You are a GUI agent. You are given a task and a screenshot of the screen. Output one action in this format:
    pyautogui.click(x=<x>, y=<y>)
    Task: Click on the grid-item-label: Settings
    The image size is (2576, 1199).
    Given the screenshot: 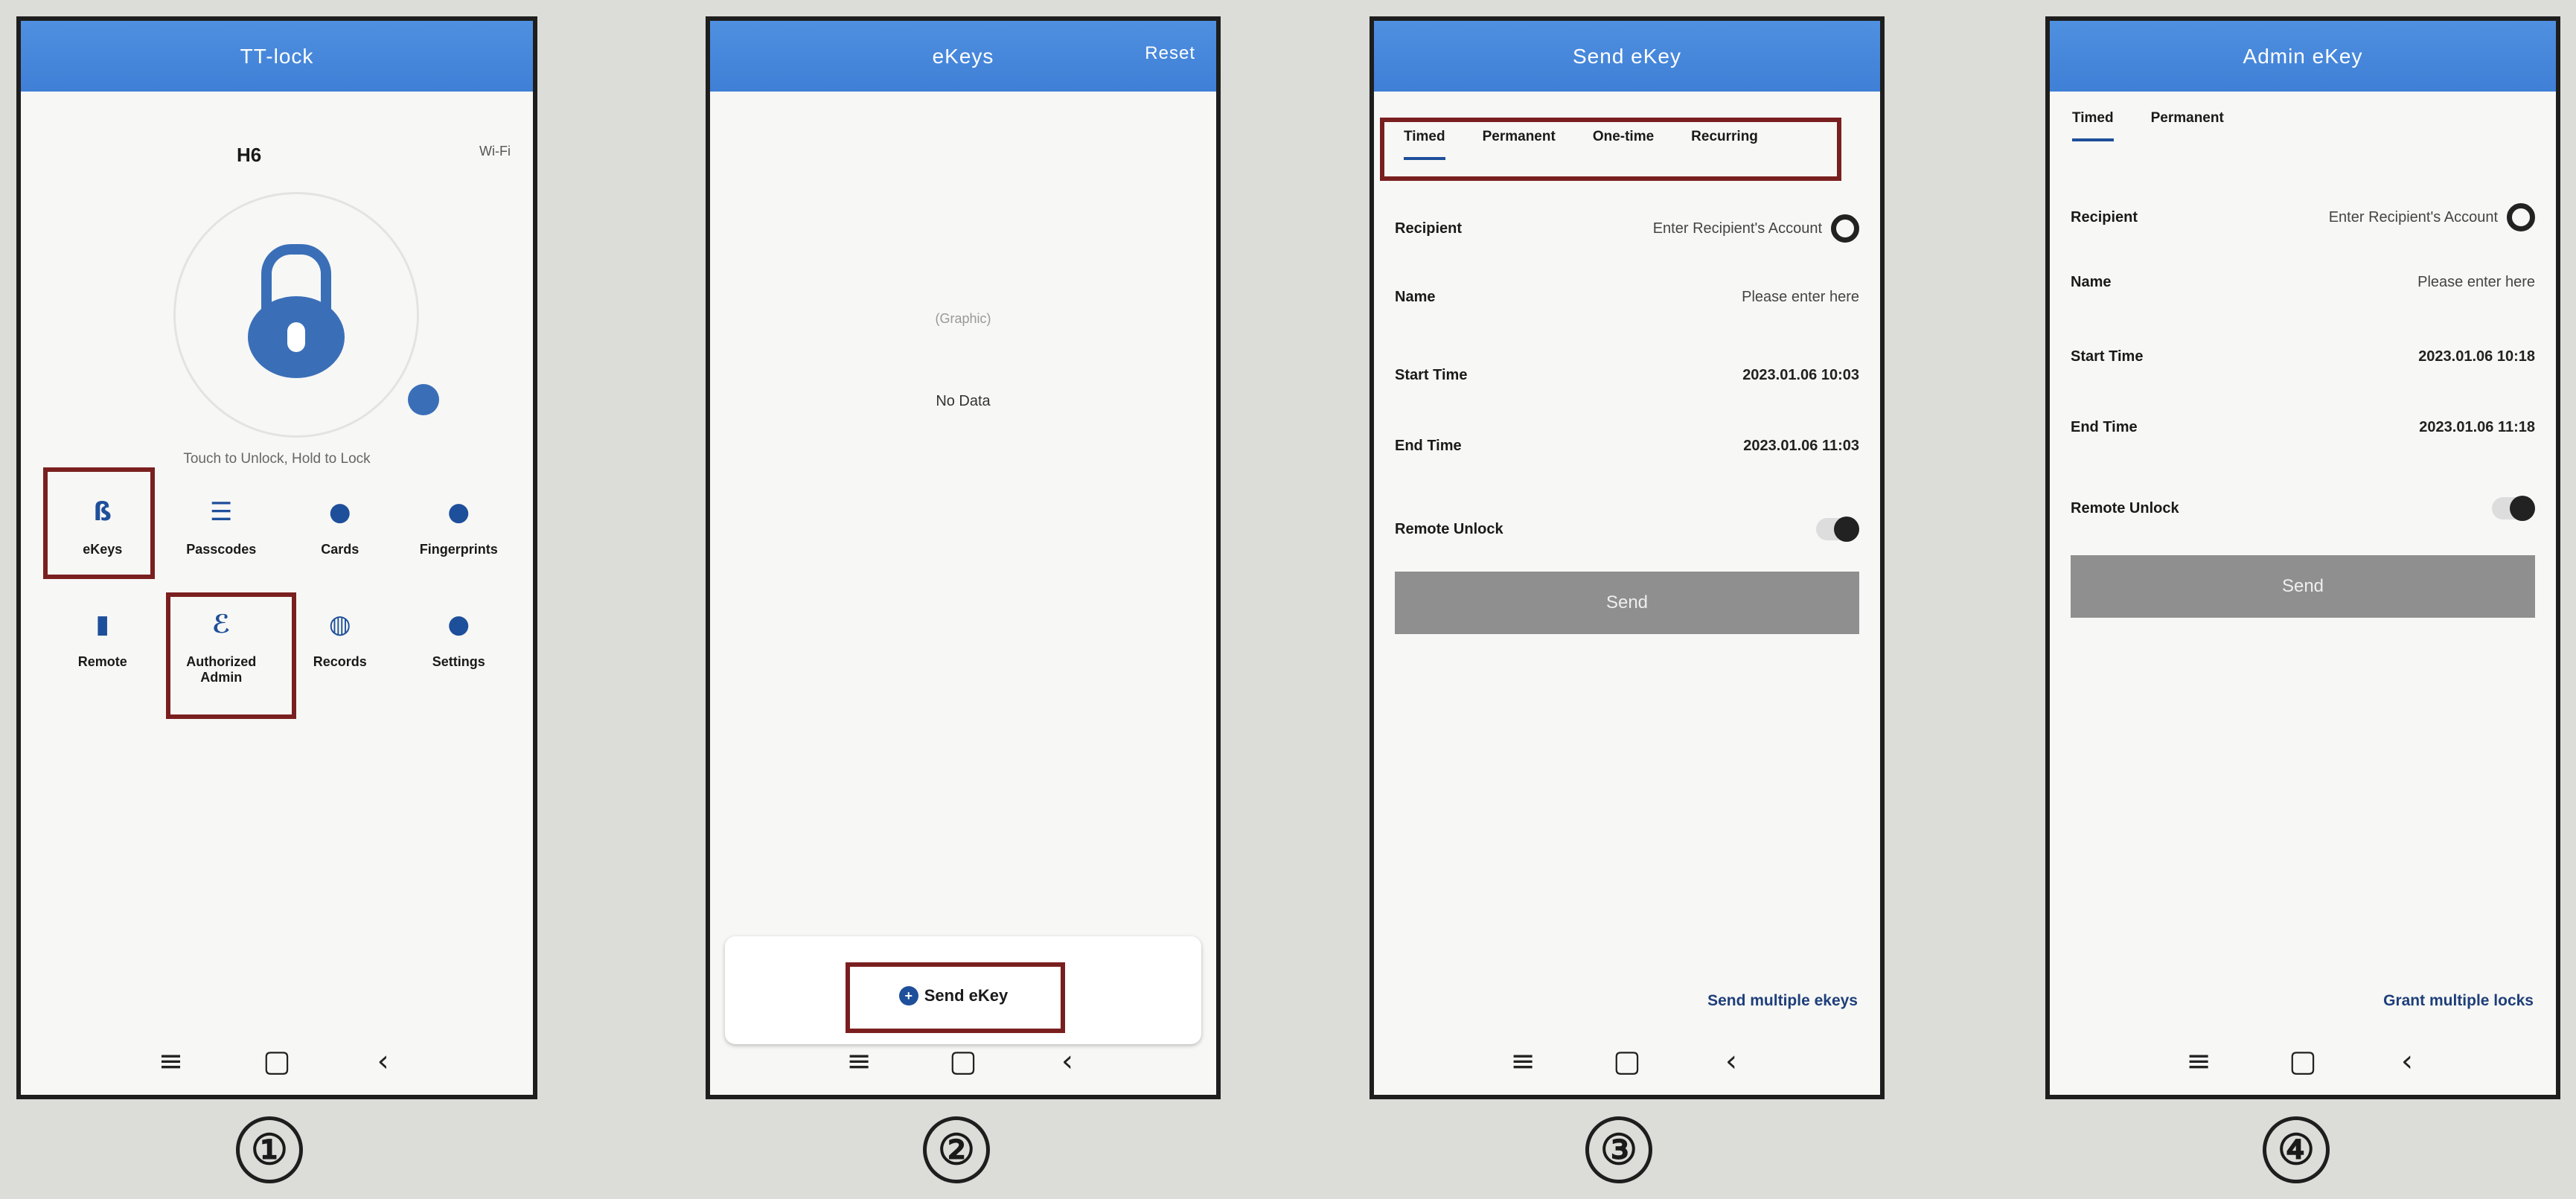 What is the action you would take?
    pyautogui.click(x=459, y=662)
    